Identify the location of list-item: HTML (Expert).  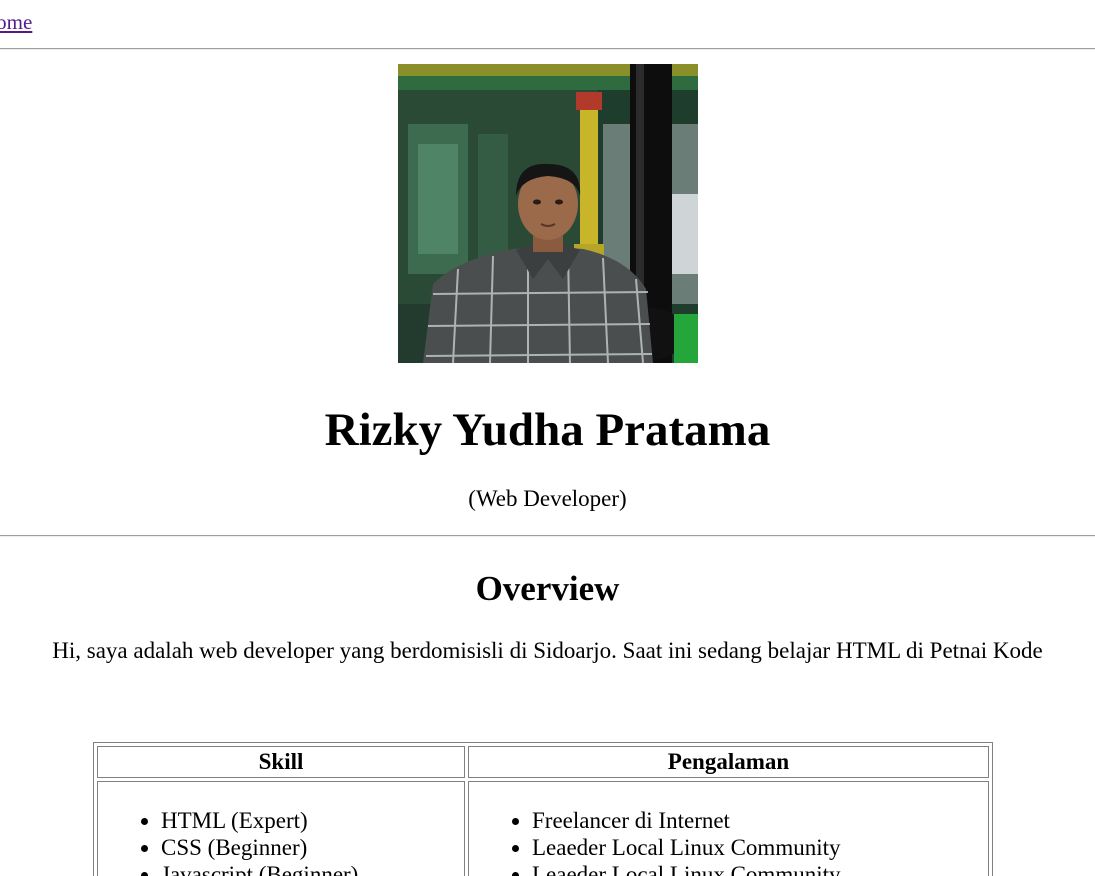
(312, 820).